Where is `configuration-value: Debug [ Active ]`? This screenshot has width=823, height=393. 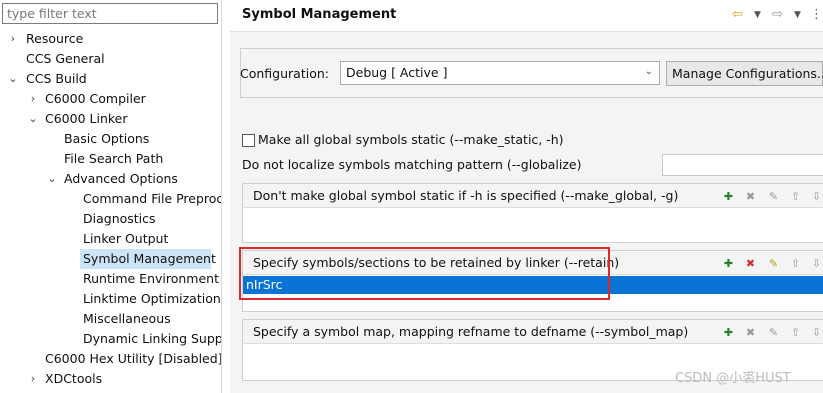
configuration-value: Debug [ Active ] is located at coordinates (397, 72).